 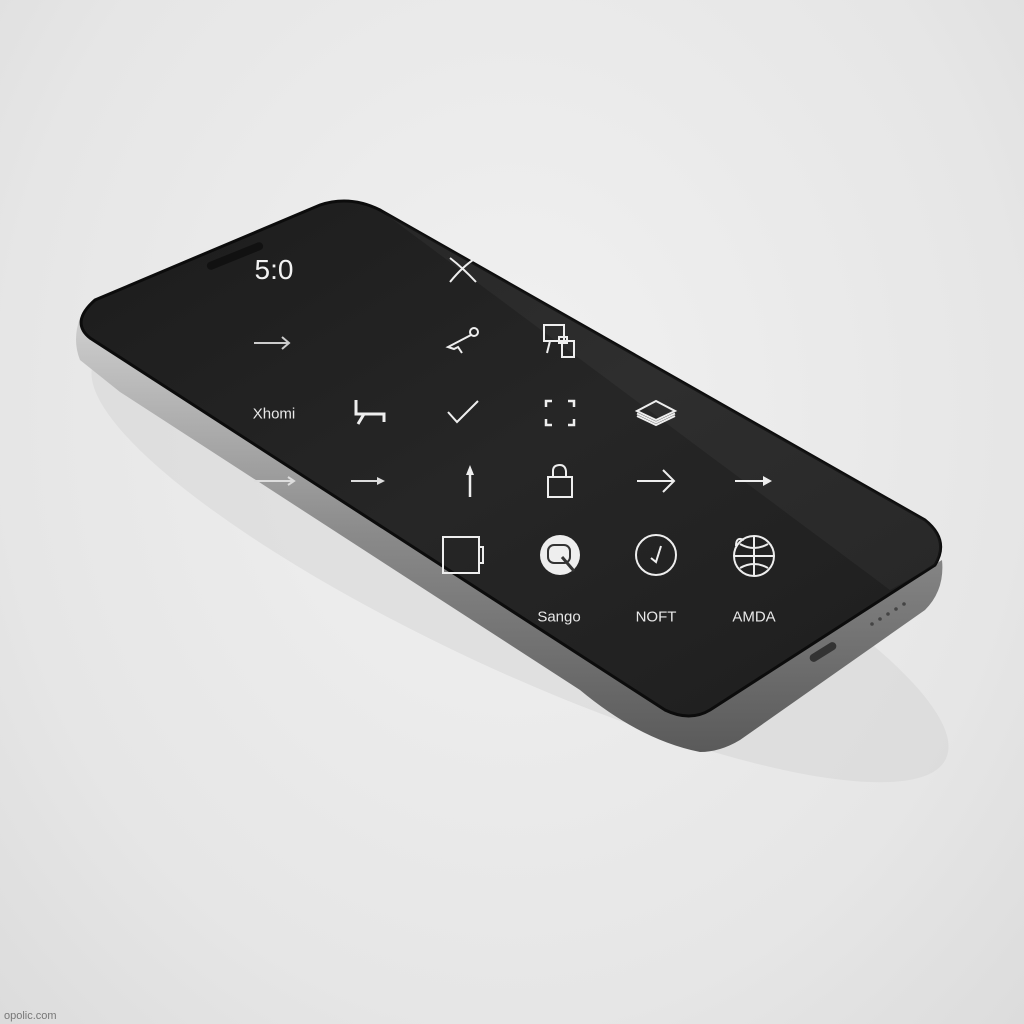 What do you see at coordinates (753, 555) in the screenshot?
I see `globe-icon` at bounding box center [753, 555].